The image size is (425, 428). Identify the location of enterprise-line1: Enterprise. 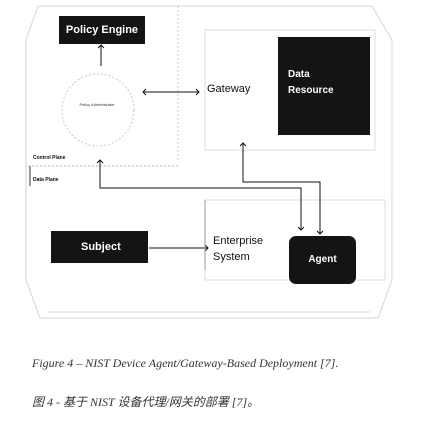
(238, 241).